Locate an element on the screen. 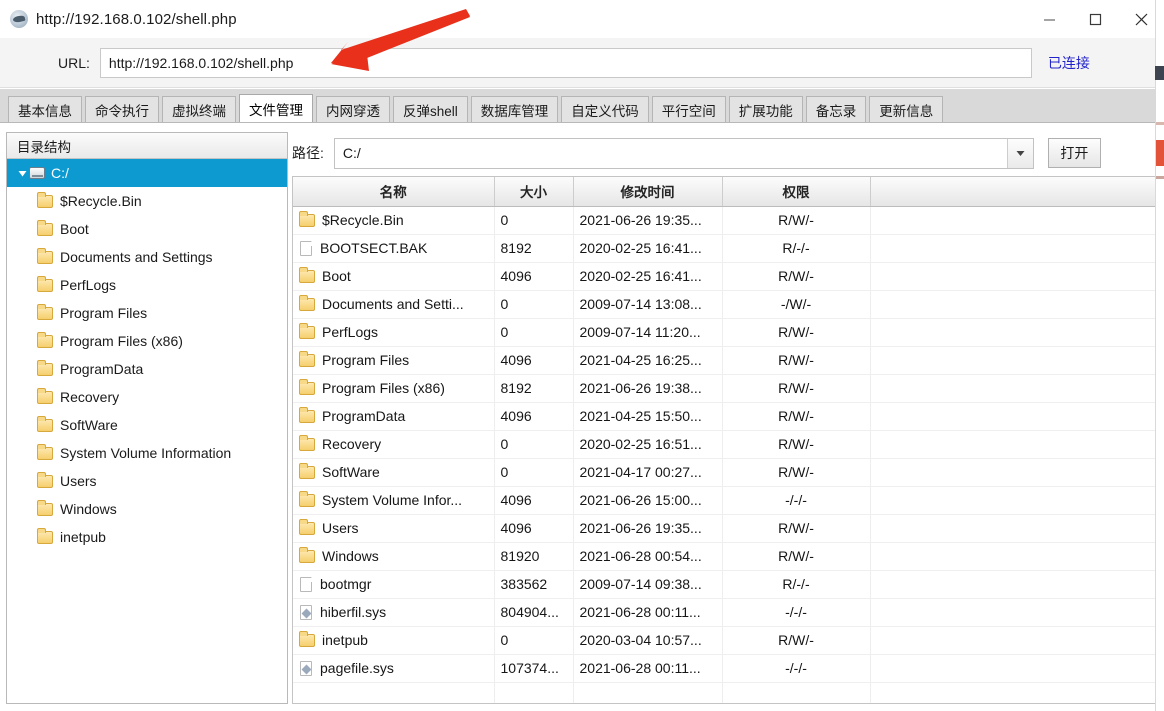 This screenshot has width=1164, height=711. tab-file-manager: 文件管理 is located at coordinates (276, 108).